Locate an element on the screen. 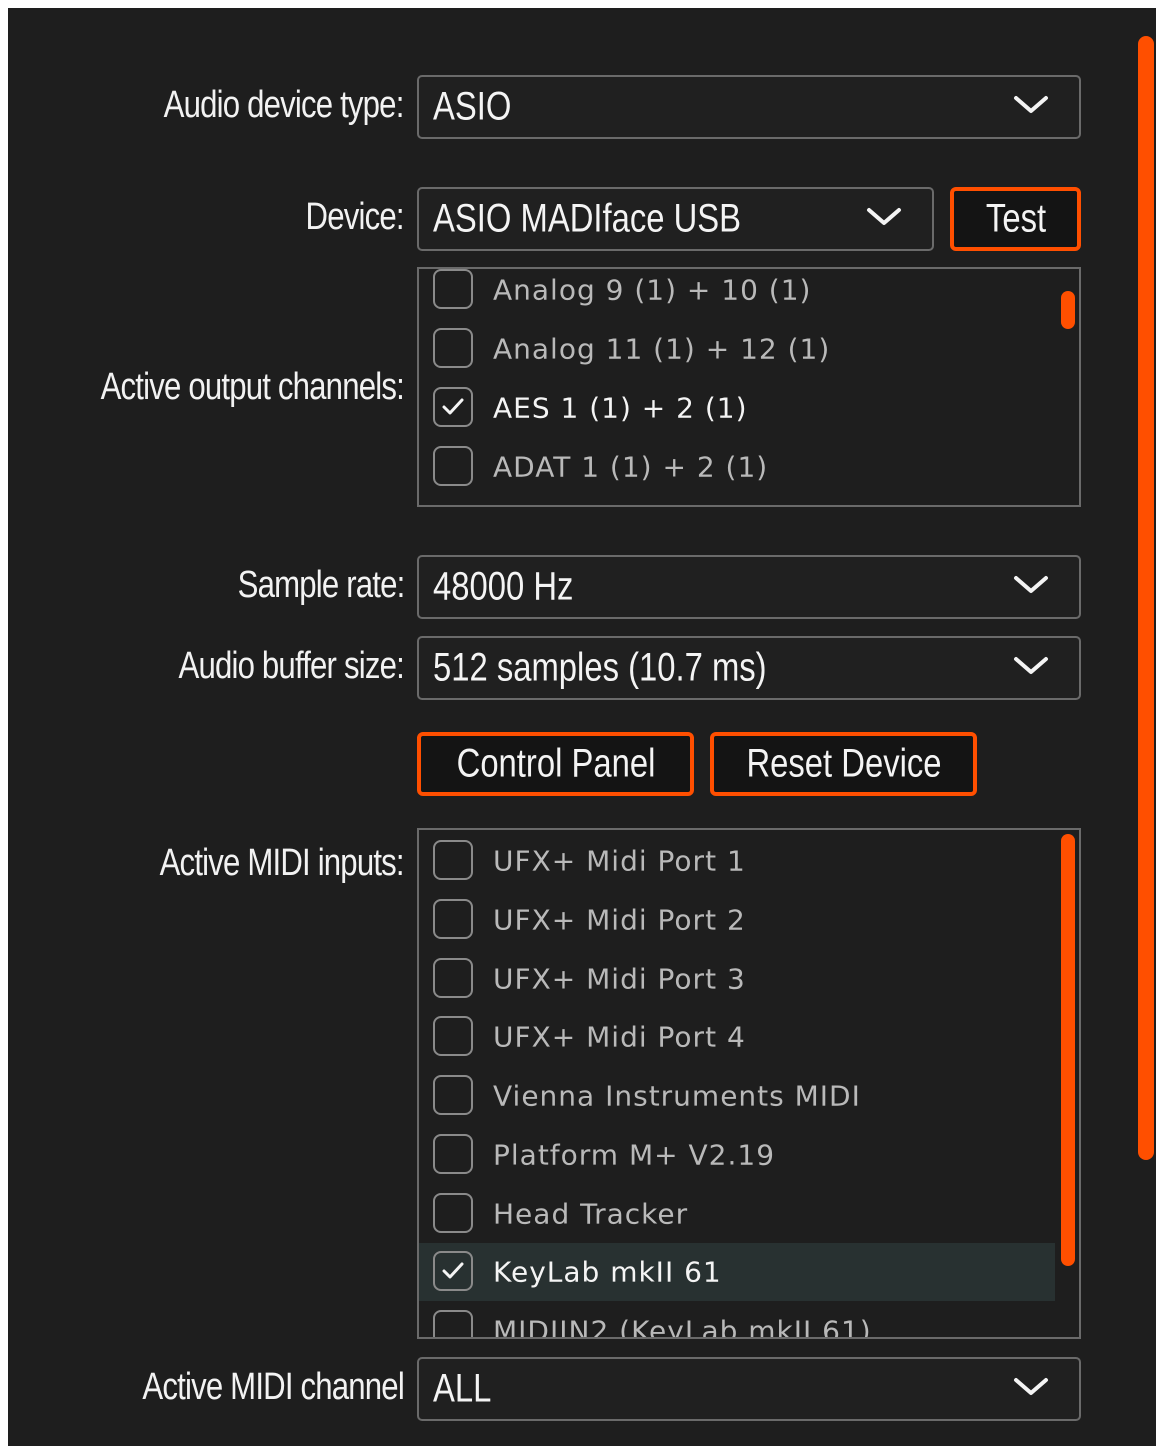 This screenshot has width=1156, height=1446. buffer-size-label: Audio buffer size: is located at coordinates (291, 666).